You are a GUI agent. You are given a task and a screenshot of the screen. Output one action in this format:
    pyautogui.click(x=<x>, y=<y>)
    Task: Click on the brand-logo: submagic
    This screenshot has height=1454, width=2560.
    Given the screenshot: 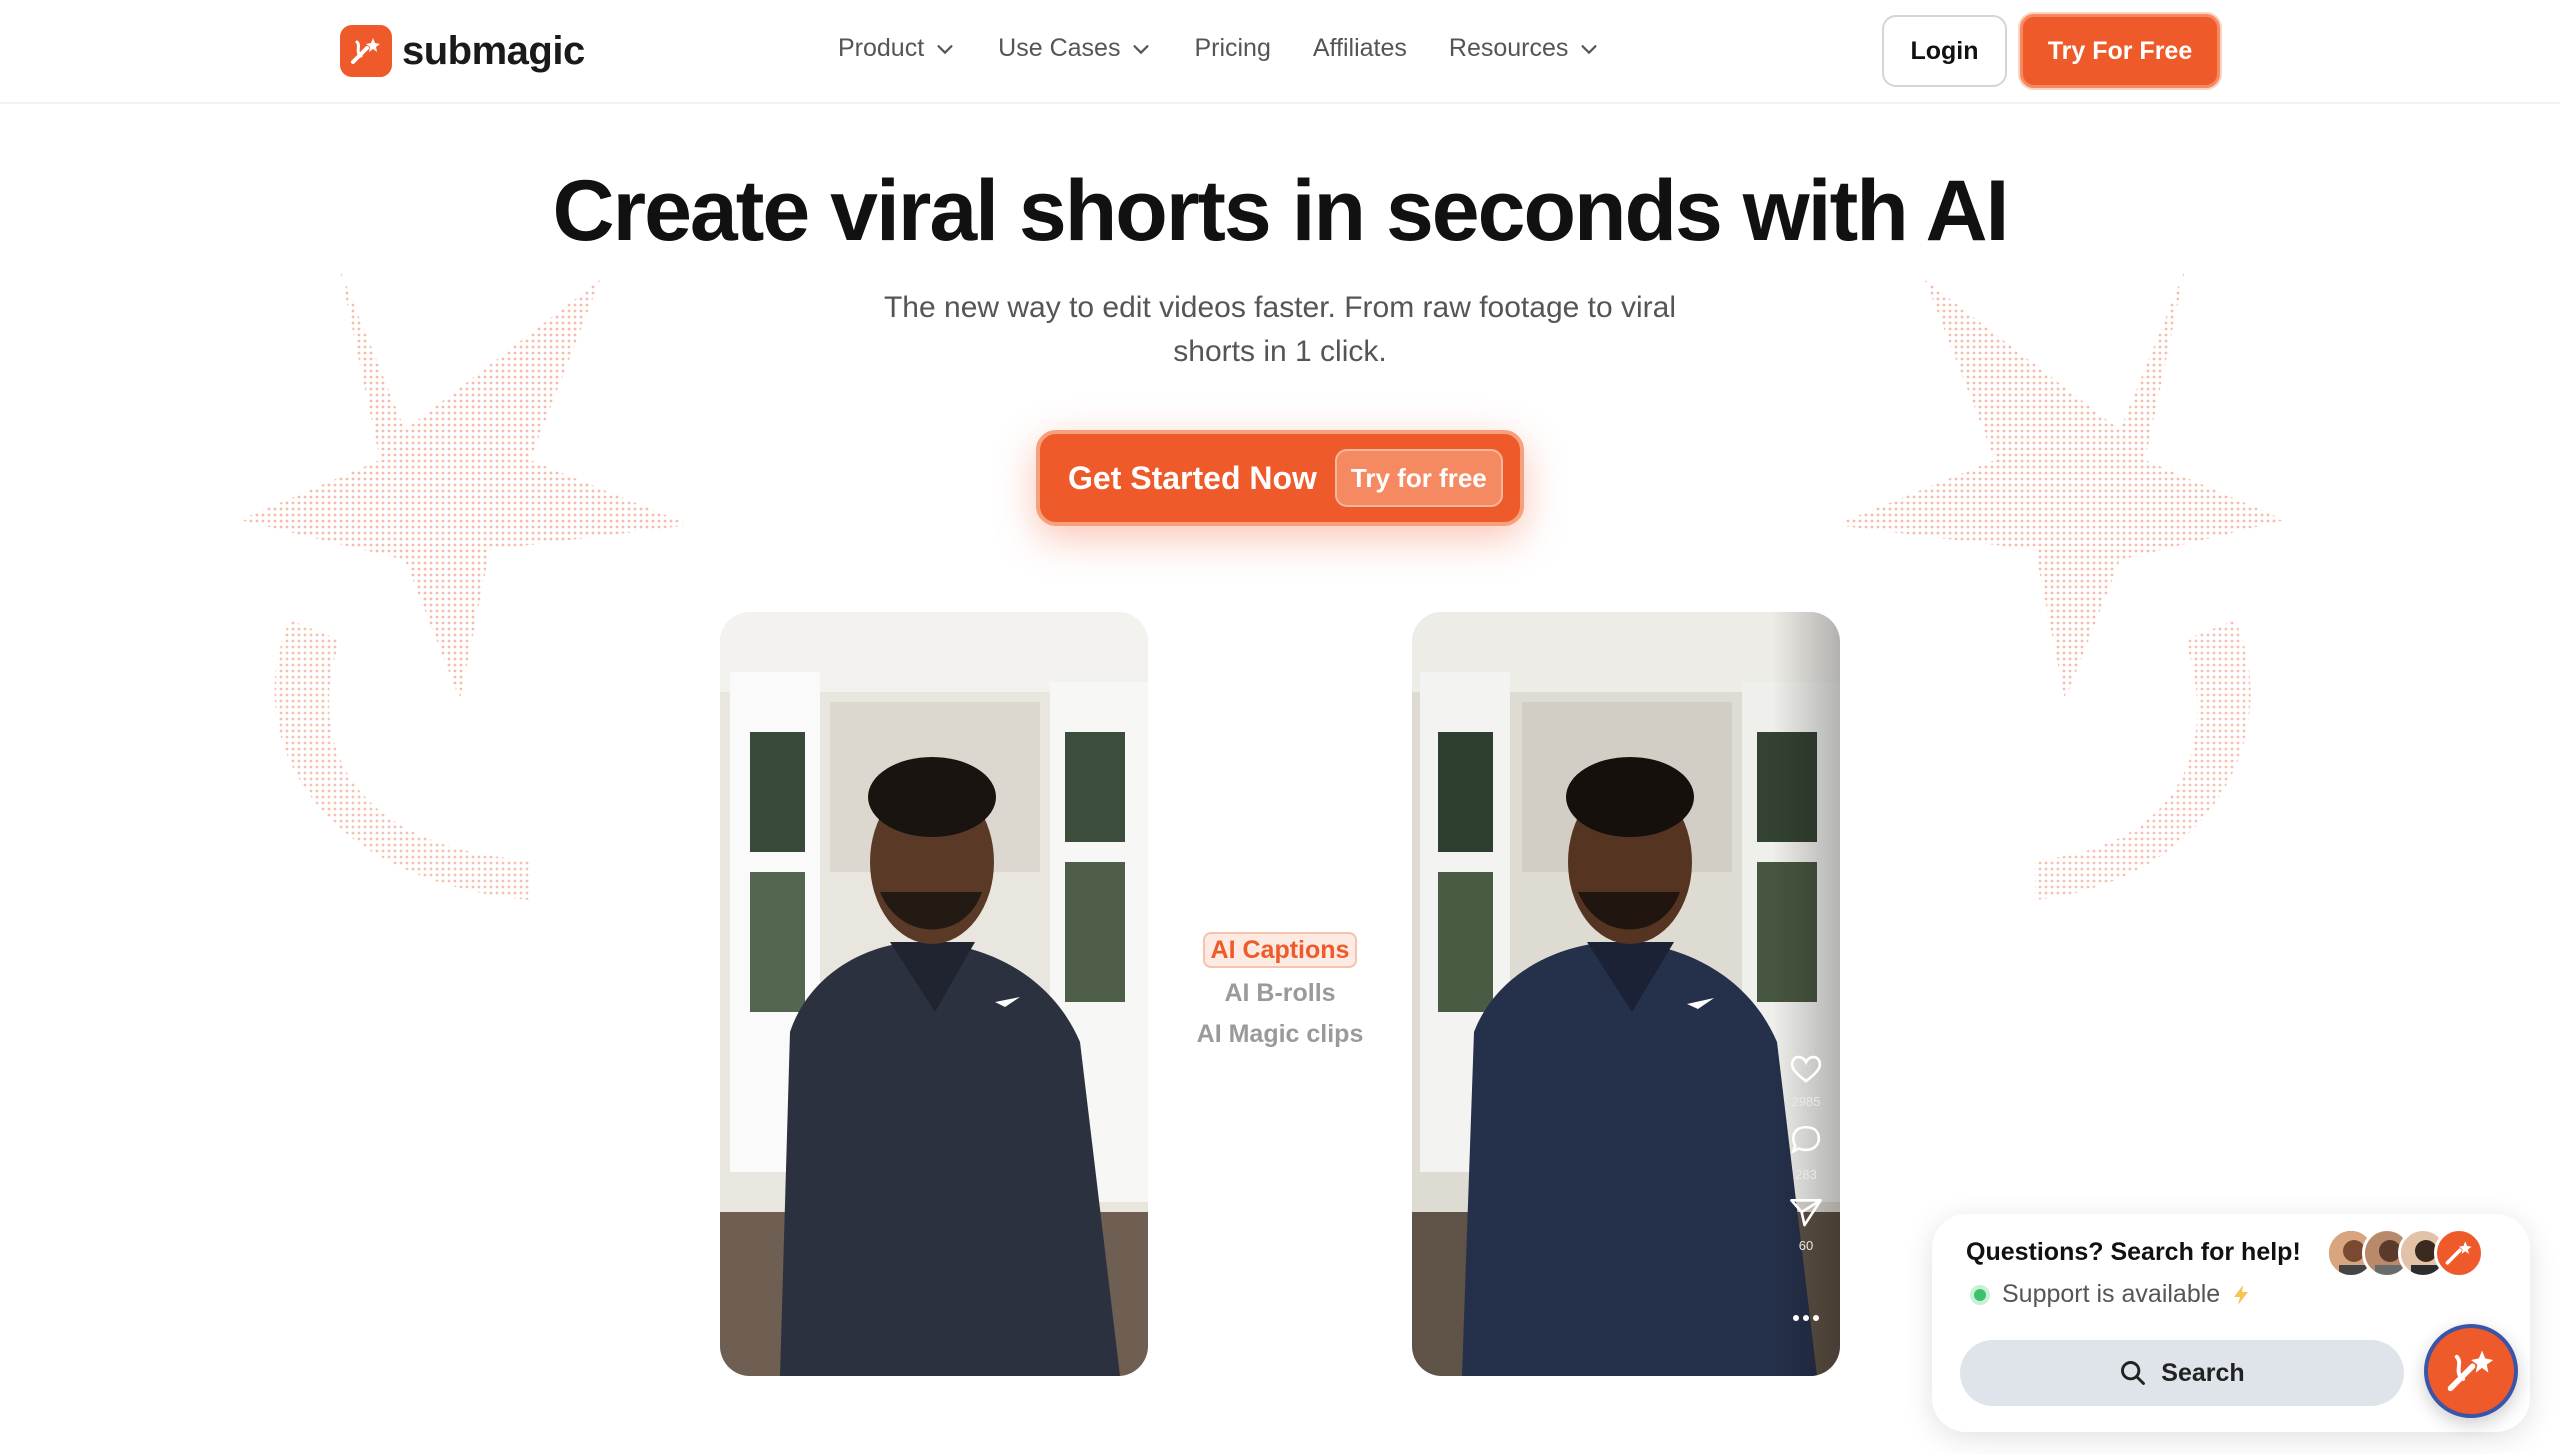 What is the action you would take?
    pyautogui.click(x=462, y=51)
    